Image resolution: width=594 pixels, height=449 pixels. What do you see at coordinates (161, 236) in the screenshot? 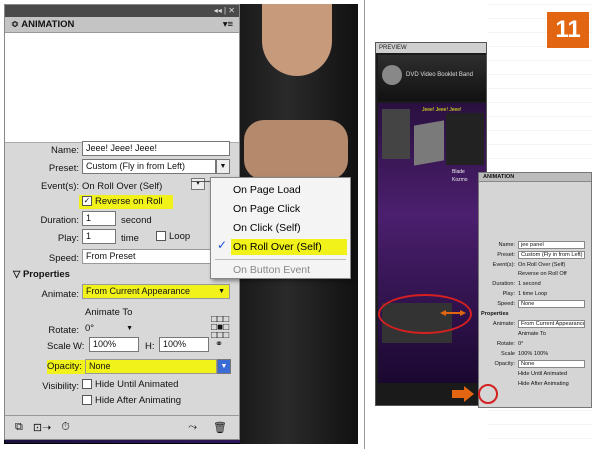
I see `loop-checkbox` at bounding box center [161, 236].